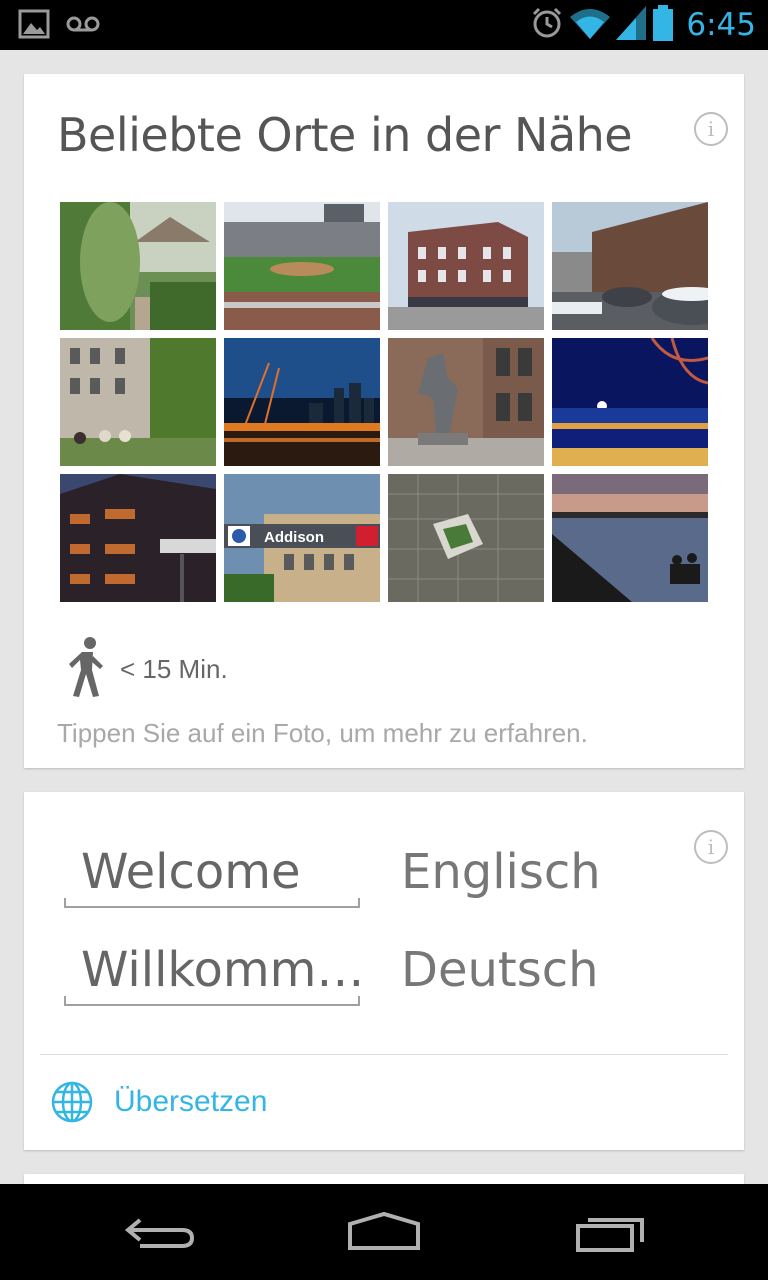 The image size is (768, 1280). What do you see at coordinates (302, 402) in the screenshot?
I see `photo-harbor-night` at bounding box center [302, 402].